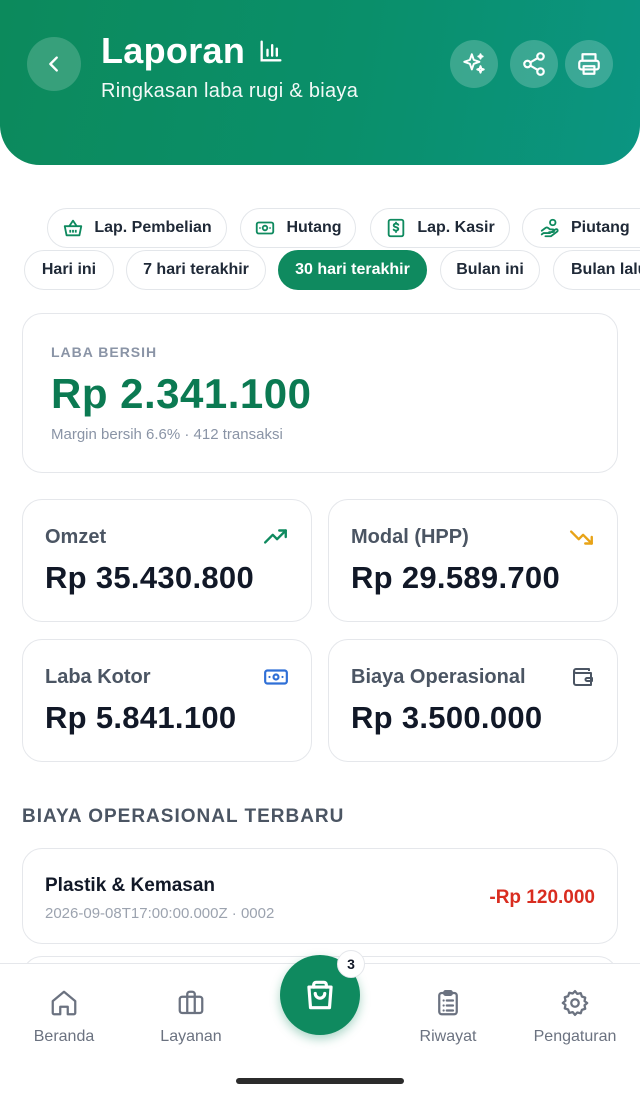 This screenshot has height=1100, width=640. What do you see at coordinates (600, 227) in the screenshot?
I see `tab-label: Piutang` at bounding box center [600, 227].